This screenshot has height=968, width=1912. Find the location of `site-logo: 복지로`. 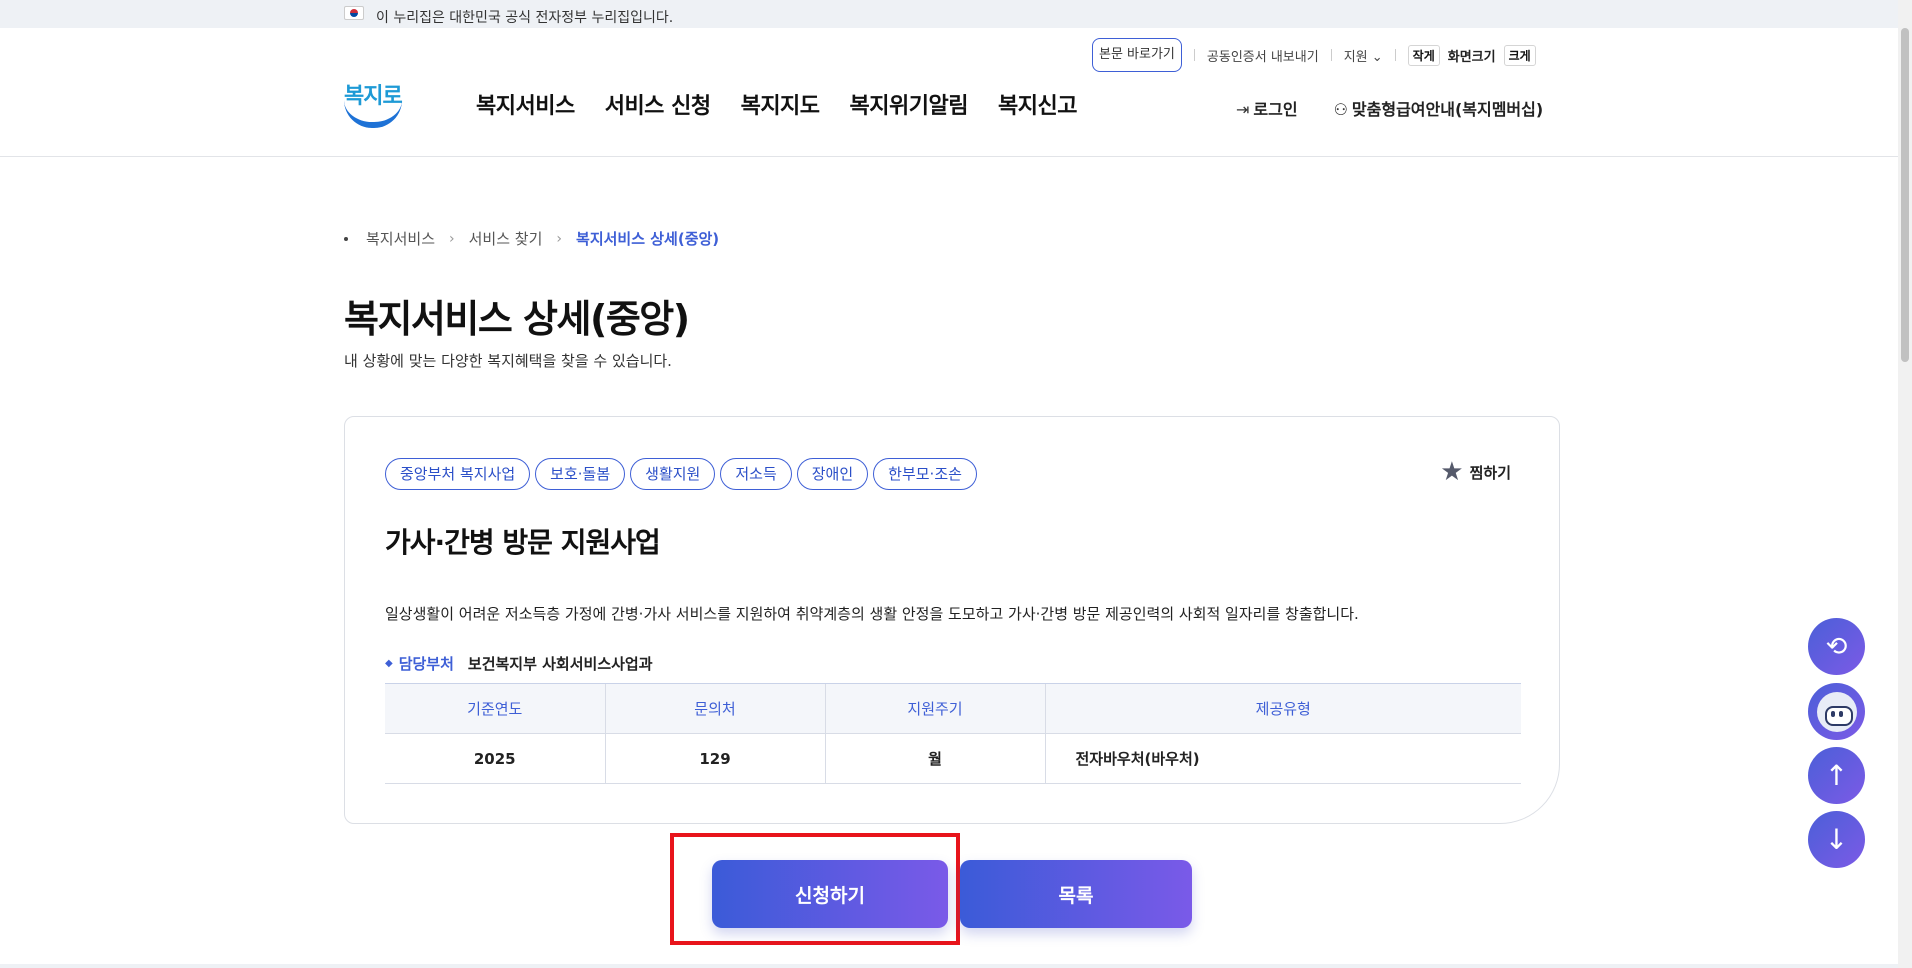

site-logo: 복지로 is located at coordinates (374, 106).